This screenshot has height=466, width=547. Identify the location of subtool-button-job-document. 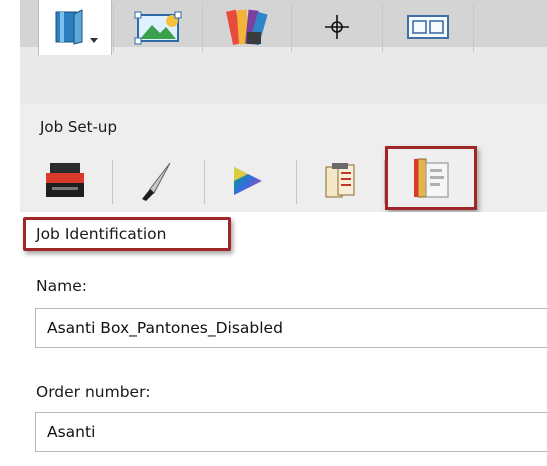
(431, 178).